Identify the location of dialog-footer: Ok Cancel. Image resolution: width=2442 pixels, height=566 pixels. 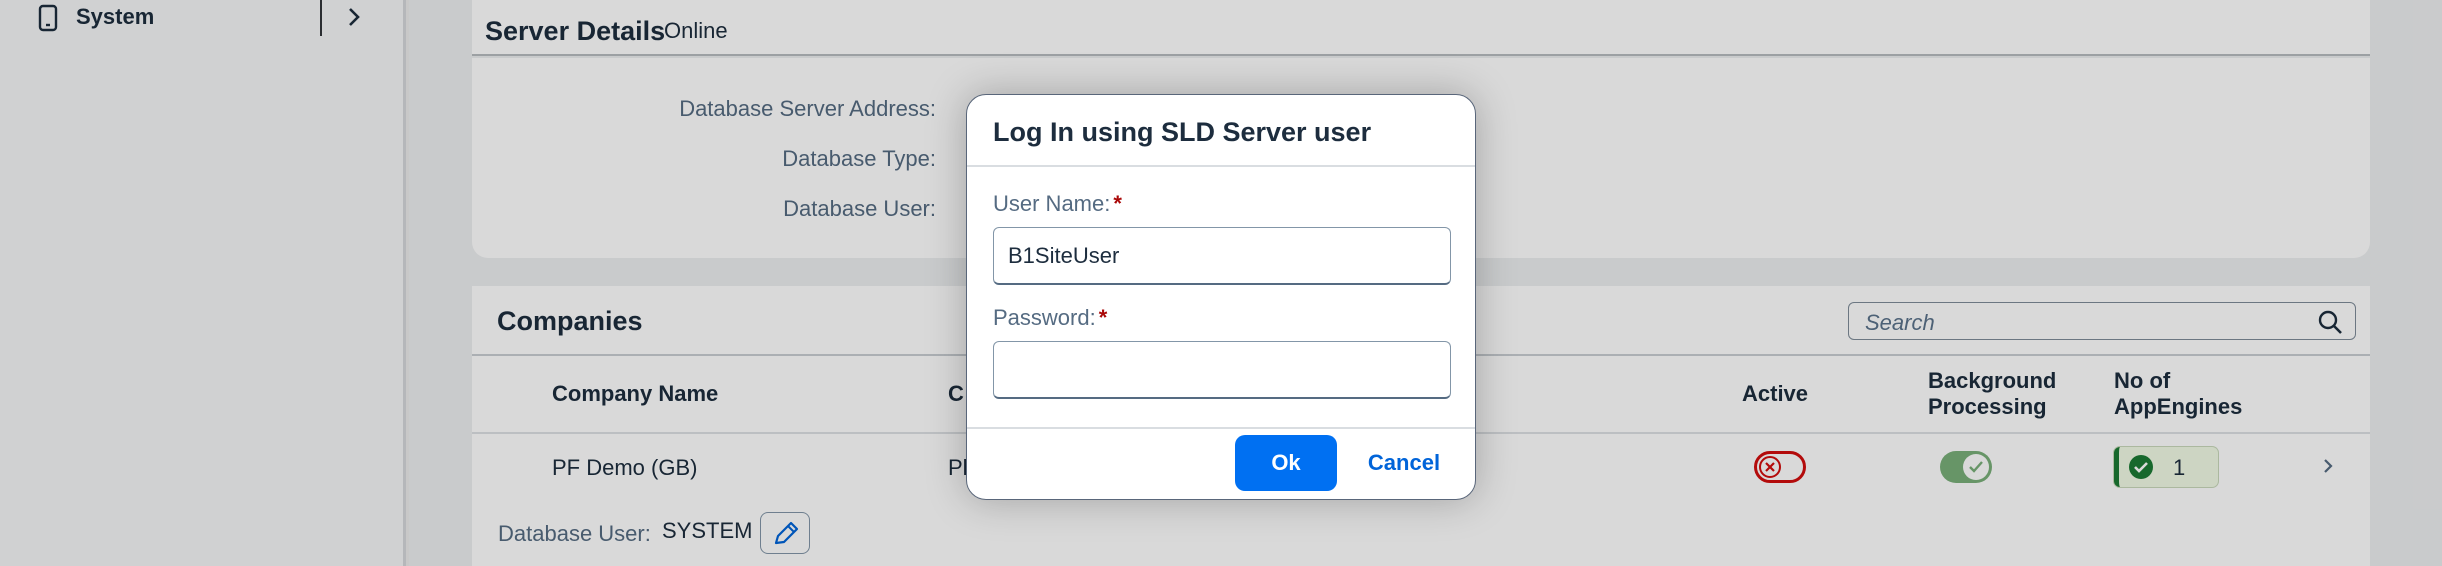
(1221, 463).